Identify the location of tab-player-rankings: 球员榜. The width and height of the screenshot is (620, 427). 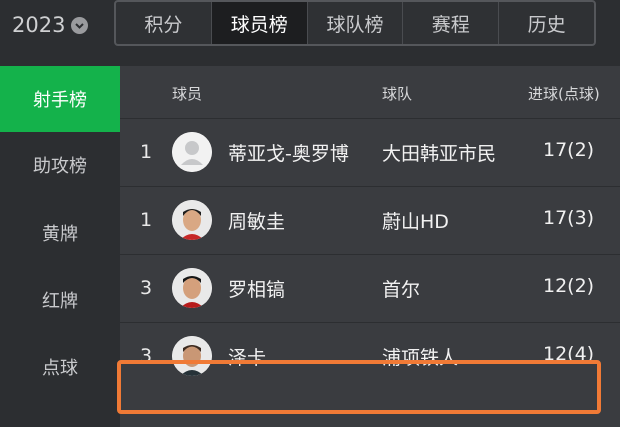
(259, 23).